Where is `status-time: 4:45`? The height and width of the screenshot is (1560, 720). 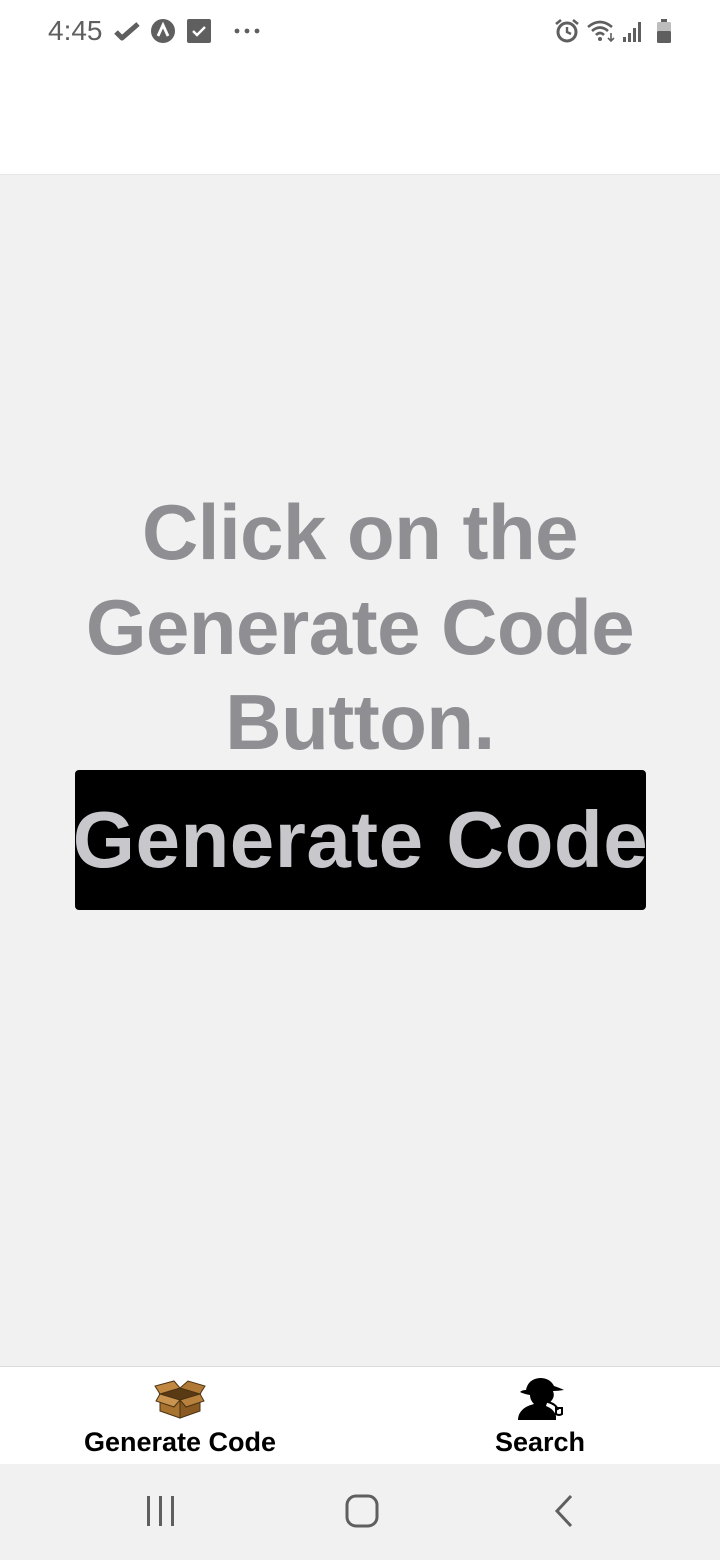 status-time: 4:45 is located at coordinates (75, 30).